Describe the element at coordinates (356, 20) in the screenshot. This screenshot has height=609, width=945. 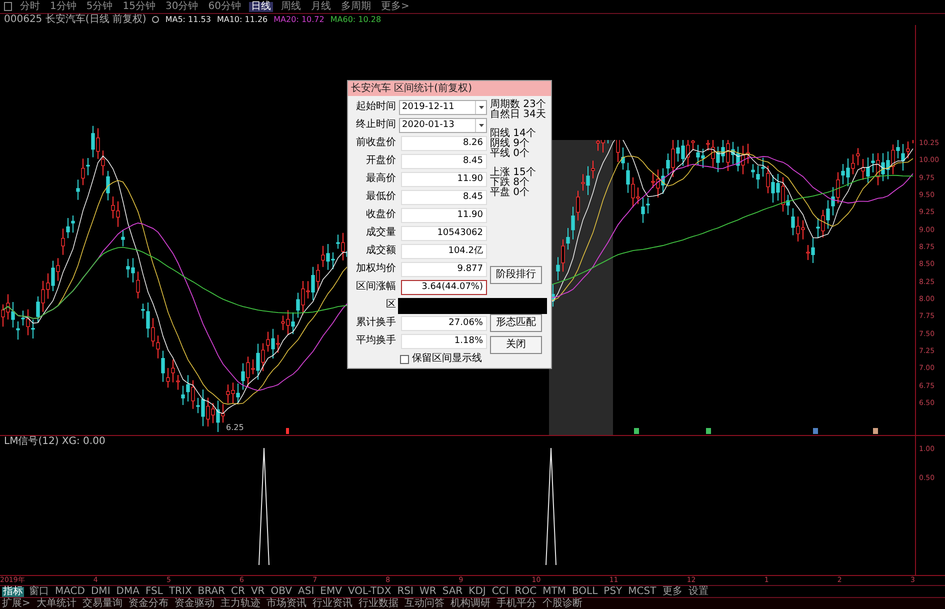
I see `ma-value: MA60: 10.28` at that location.